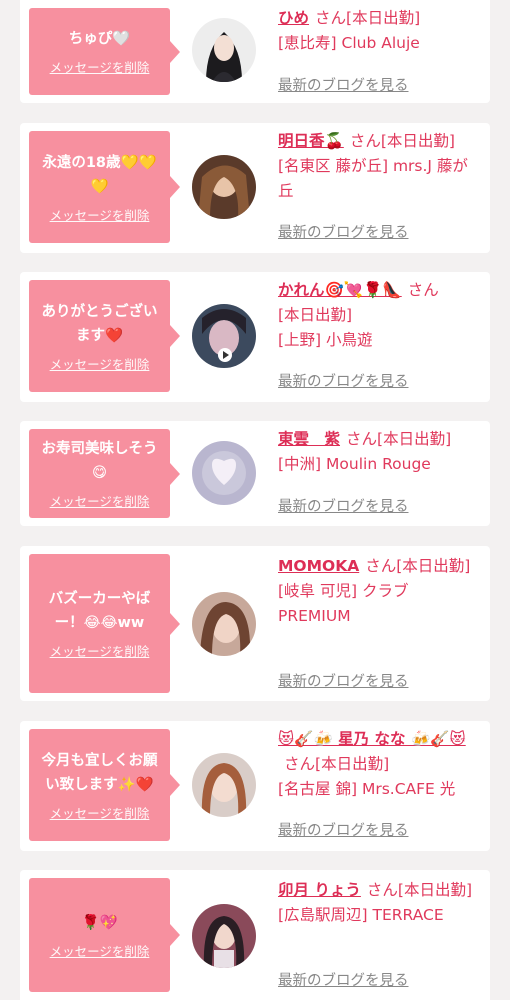  What do you see at coordinates (379, 31) in the screenshot?
I see `cast-info: ひめ さん[本日出勤] [恵比寿] Club Aluje` at bounding box center [379, 31].